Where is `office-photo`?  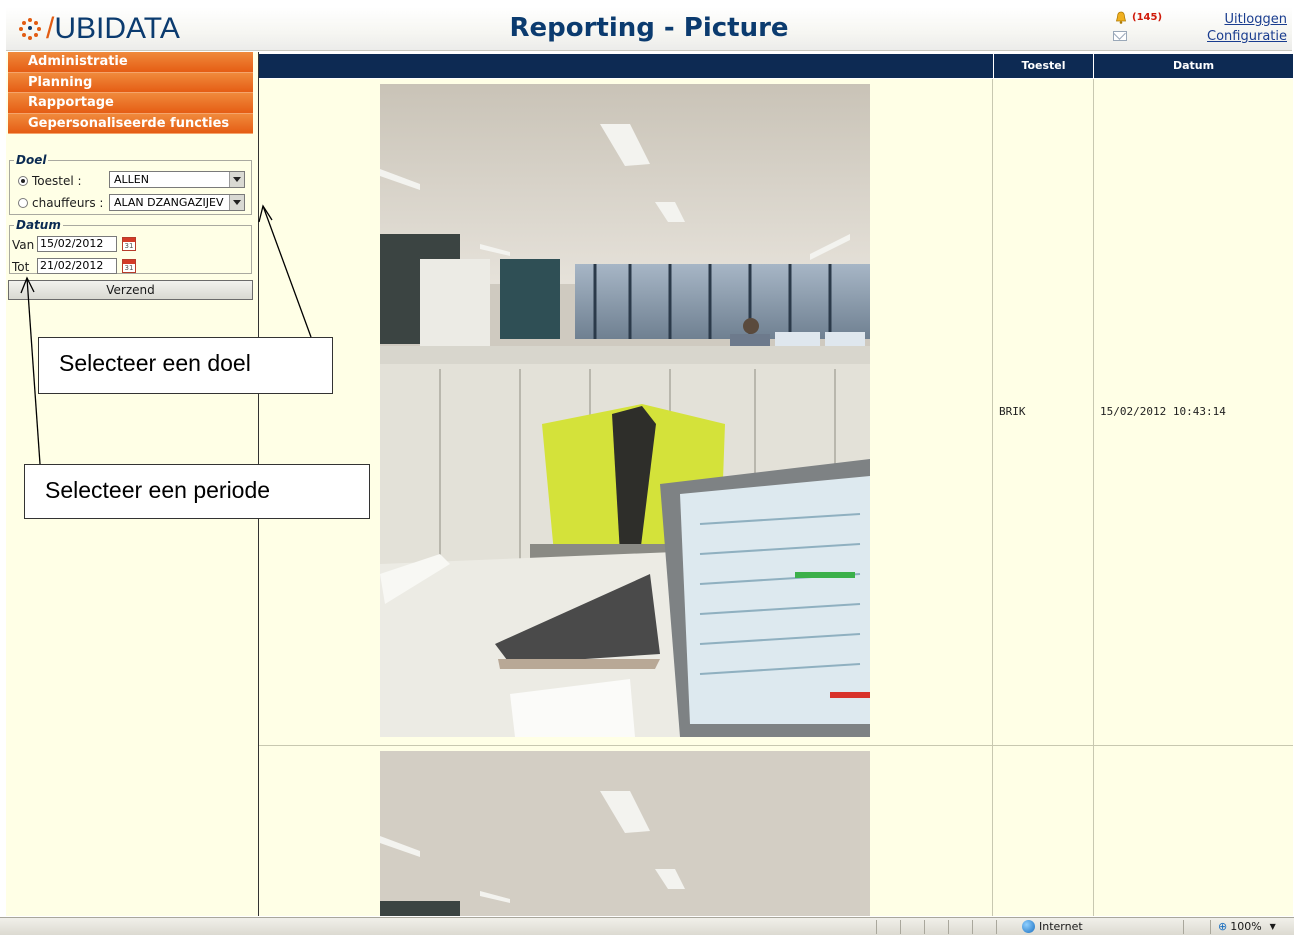
office-photo is located at coordinates (625, 833).